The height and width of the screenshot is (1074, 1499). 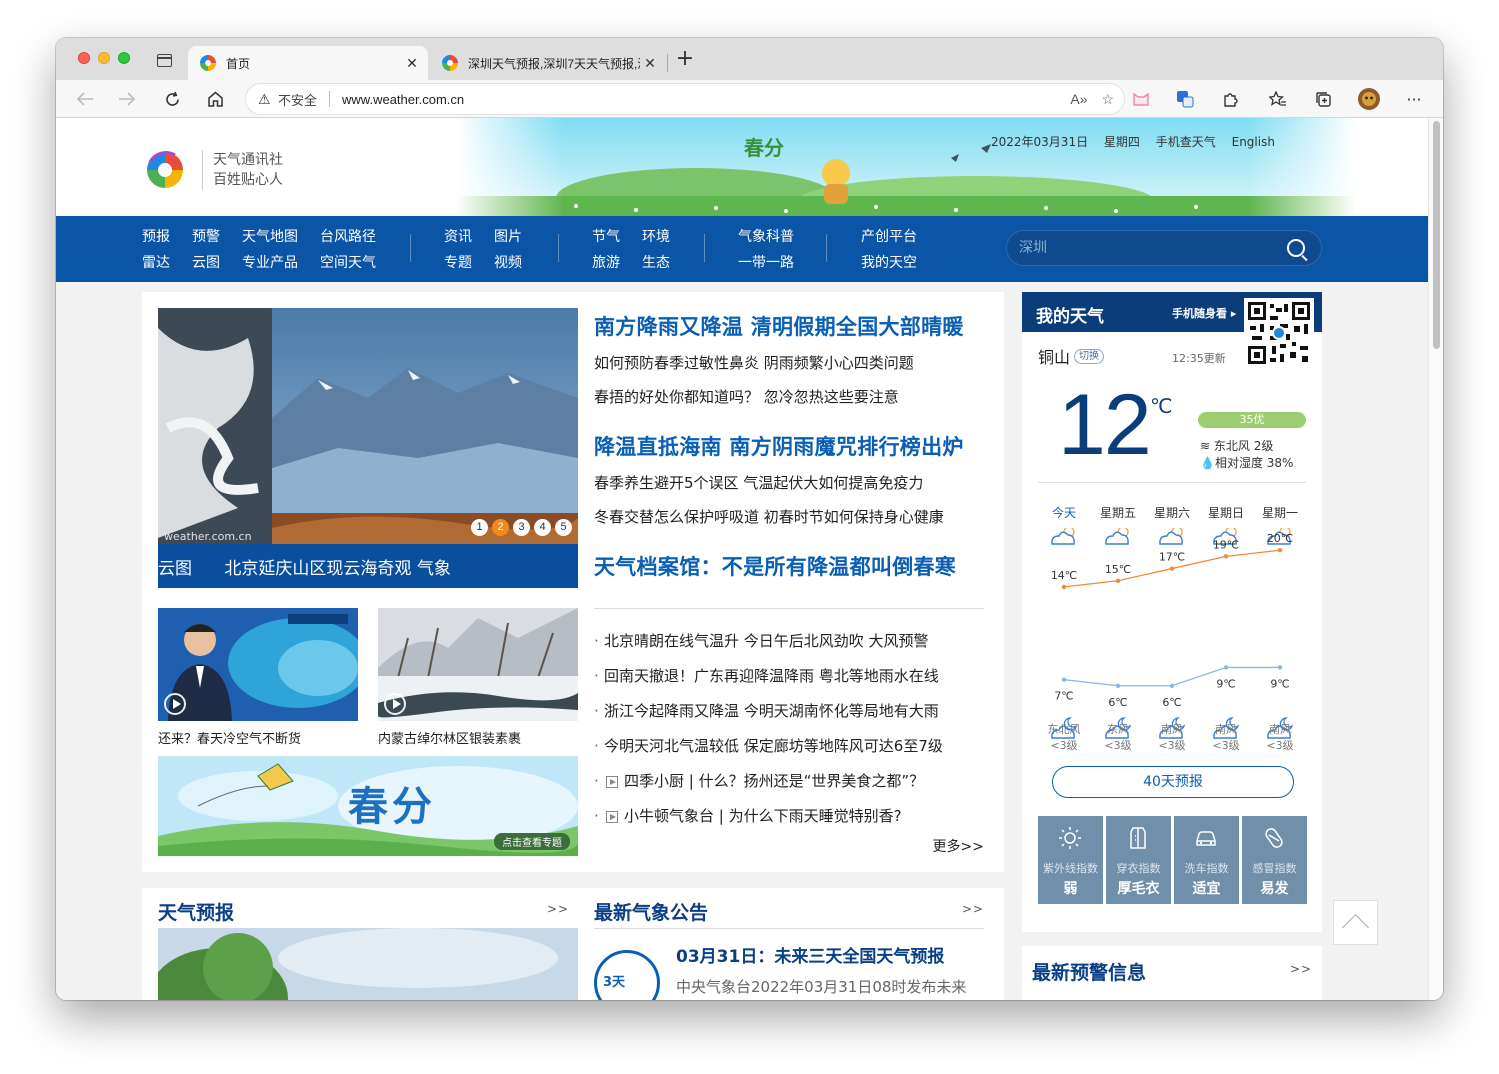 What do you see at coordinates (1173, 782) in the screenshot?
I see `forty-day-forecast-button: 40天预报` at bounding box center [1173, 782].